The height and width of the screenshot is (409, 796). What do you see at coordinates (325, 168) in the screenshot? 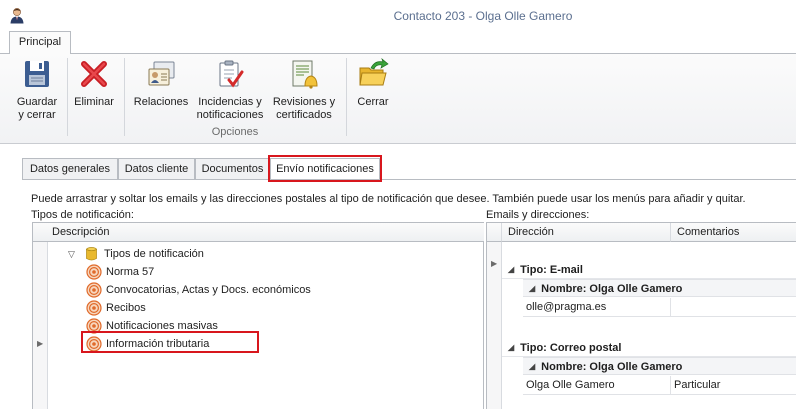
I see `active-tab-highlight` at bounding box center [325, 168].